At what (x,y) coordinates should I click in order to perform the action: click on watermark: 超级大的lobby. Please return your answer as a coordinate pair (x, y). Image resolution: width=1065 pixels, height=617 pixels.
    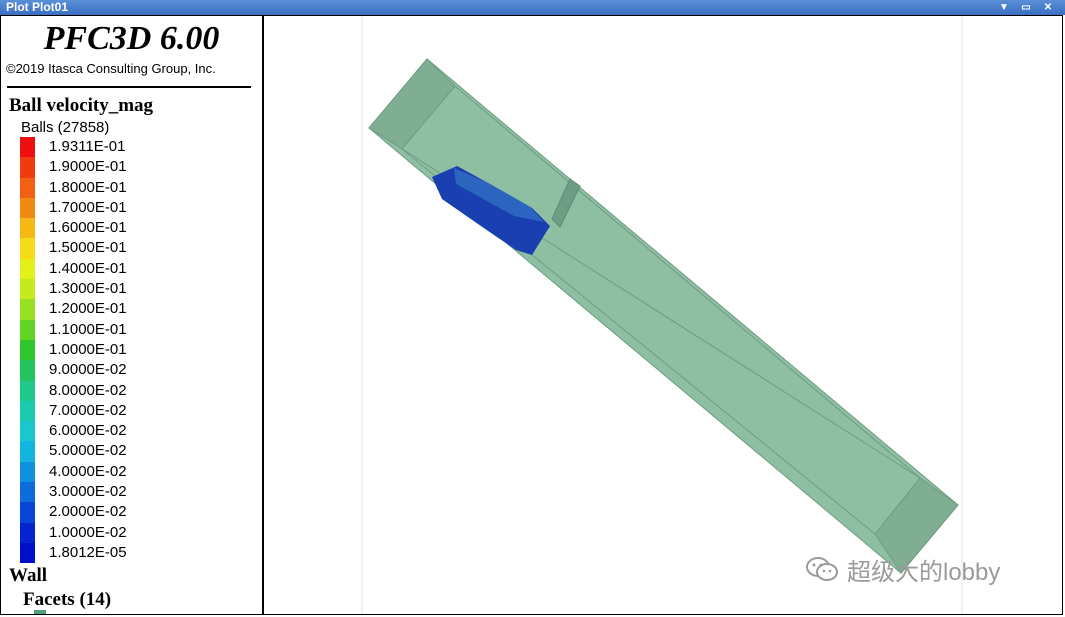
    Looking at the image, I should click on (902, 569).